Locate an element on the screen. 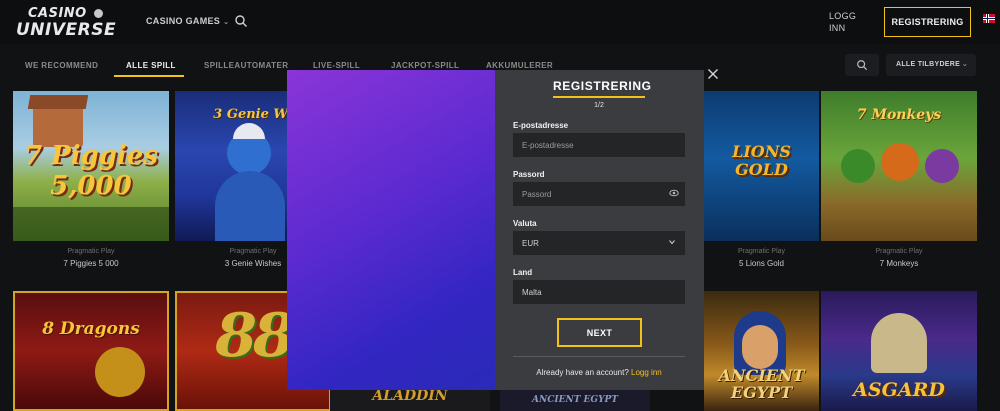 The height and width of the screenshot is (411, 1000). providers-filter-select: ALLE TILBYDERE ⌄ is located at coordinates (931, 65).